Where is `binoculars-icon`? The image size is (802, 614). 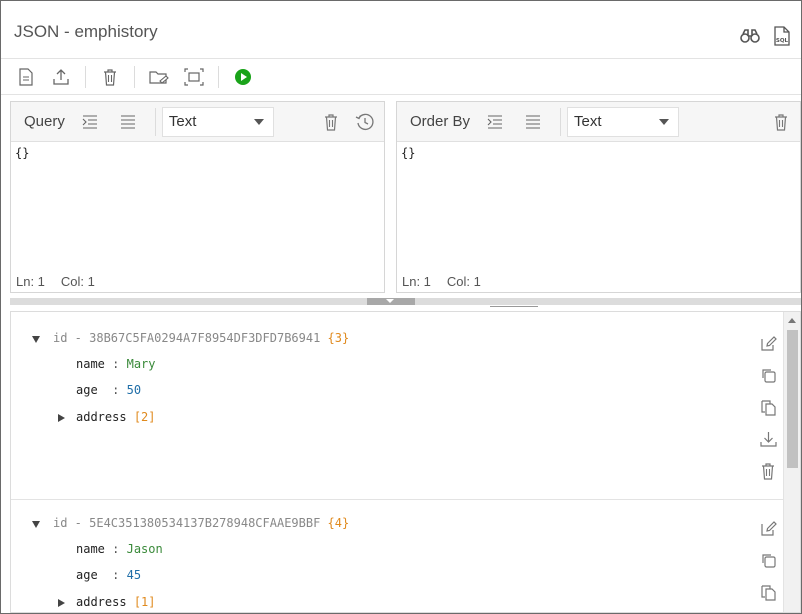
binoculars-icon is located at coordinates (750, 36).